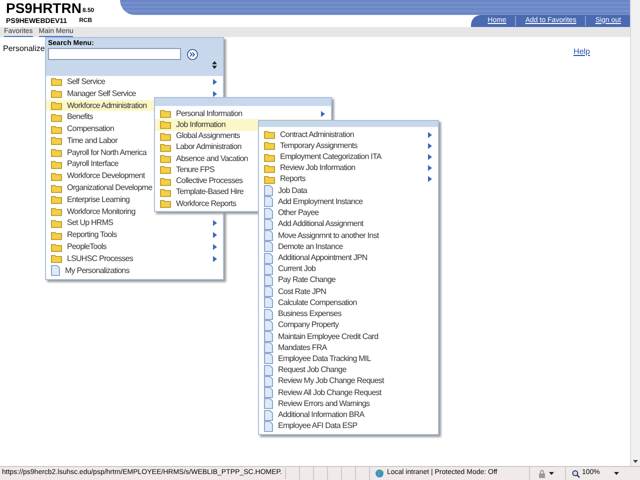 The height and width of the screenshot is (480, 640). Describe the element at coordinates (348, 280) in the screenshot. I see `menu-item: Pay Rate Change` at that location.